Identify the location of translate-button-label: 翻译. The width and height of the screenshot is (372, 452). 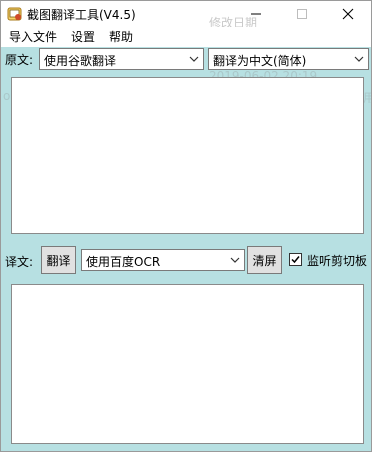
(58, 260).